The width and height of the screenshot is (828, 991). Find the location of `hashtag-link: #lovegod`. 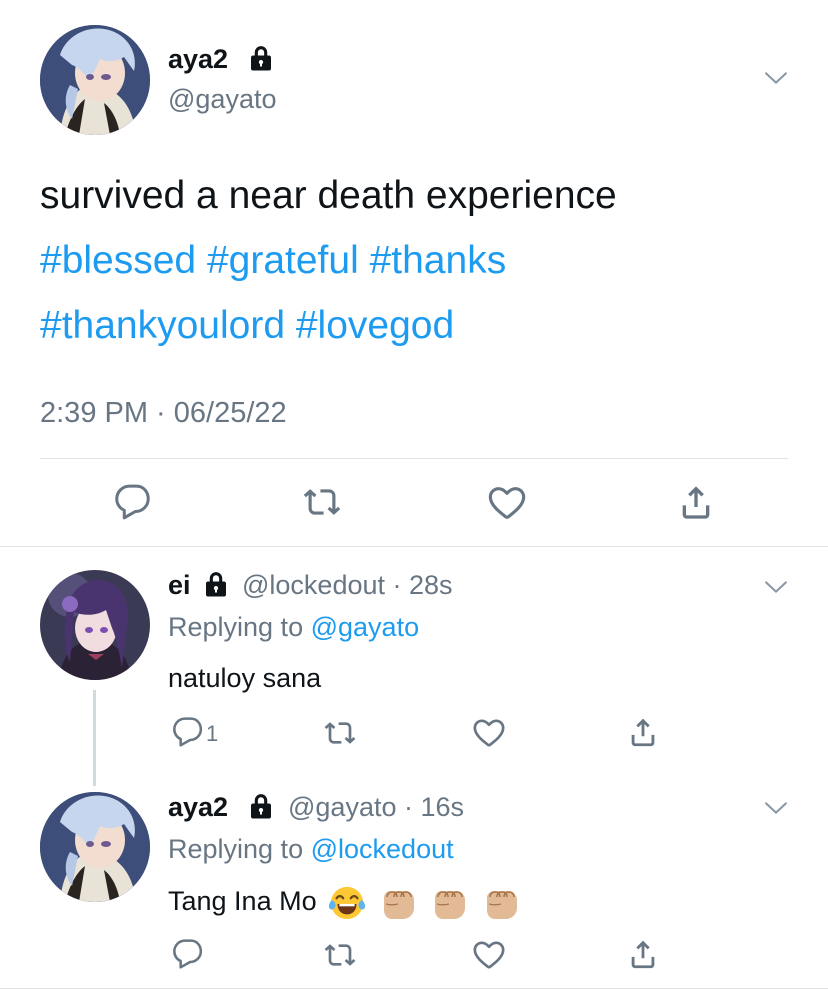

hashtag-link: #lovegod is located at coordinates (375, 325).